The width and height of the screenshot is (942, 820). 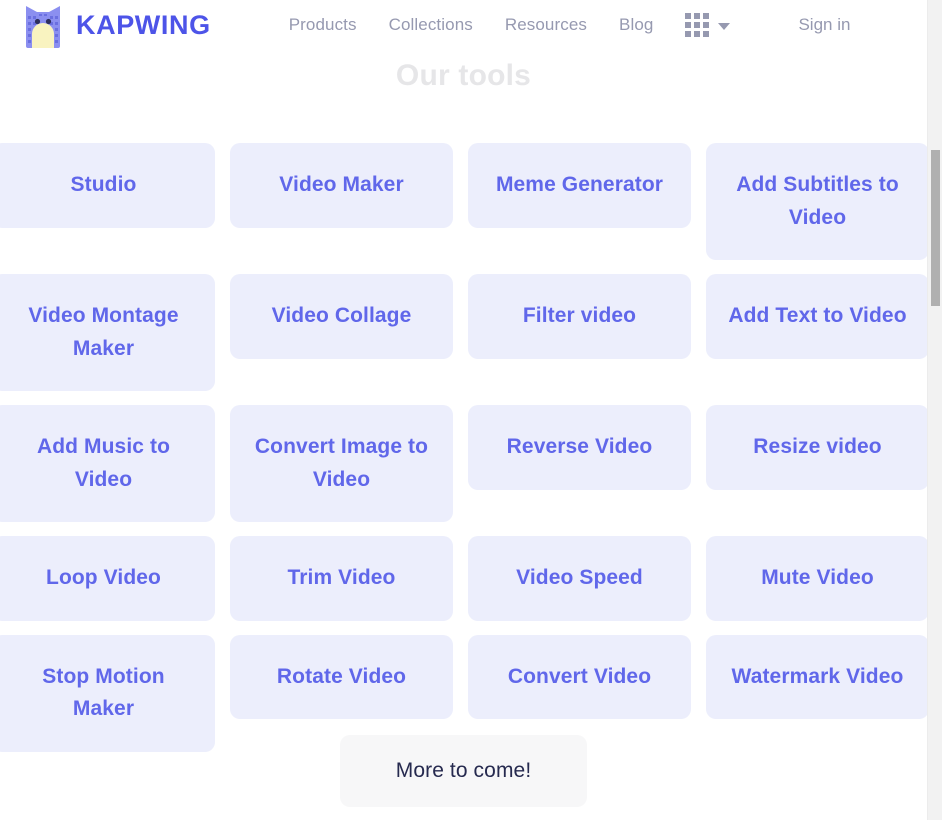 What do you see at coordinates (816, 677) in the screenshot?
I see `tool-card: Watermark Video` at bounding box center [816, 677].